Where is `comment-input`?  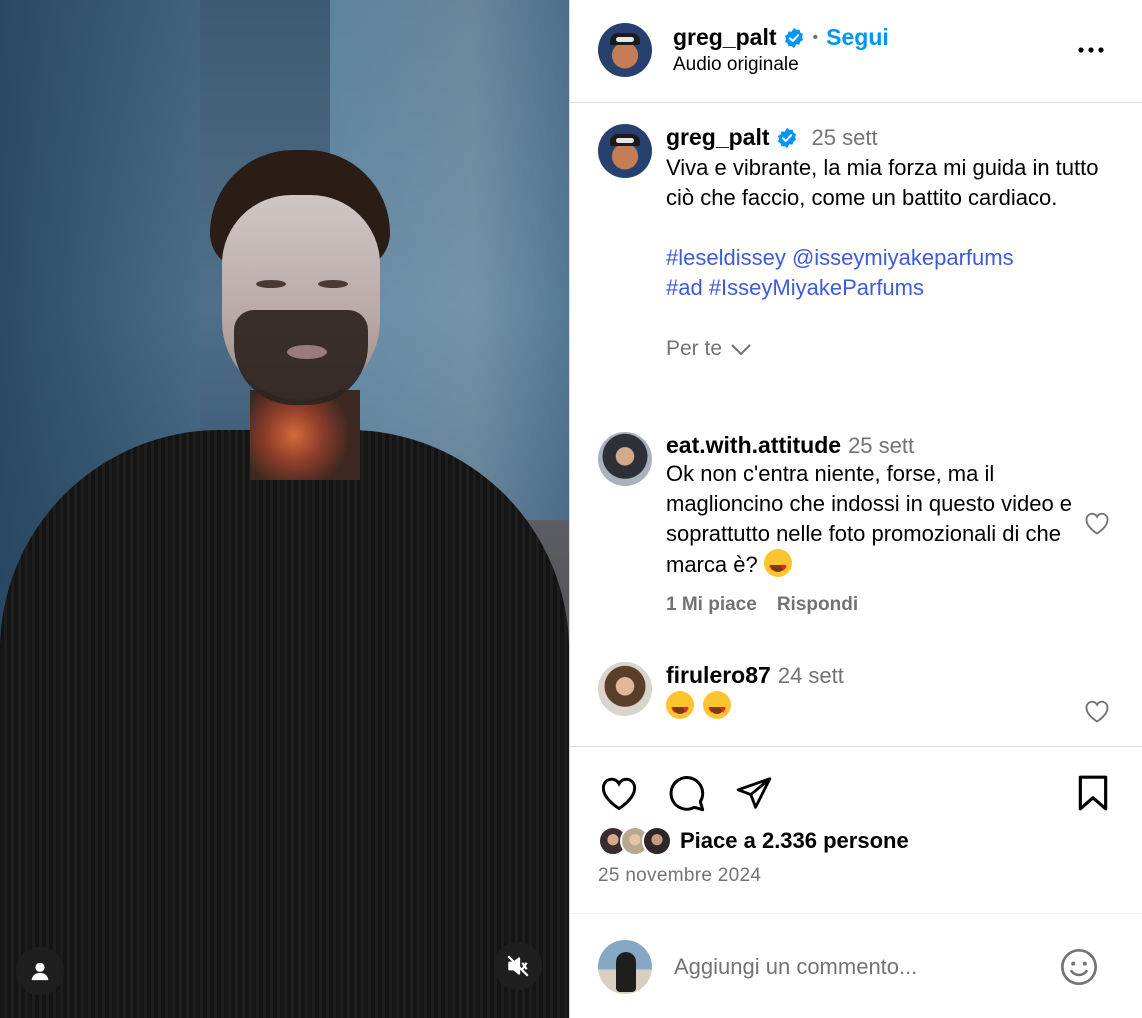
comment-input is located at coordinates (854, 967).